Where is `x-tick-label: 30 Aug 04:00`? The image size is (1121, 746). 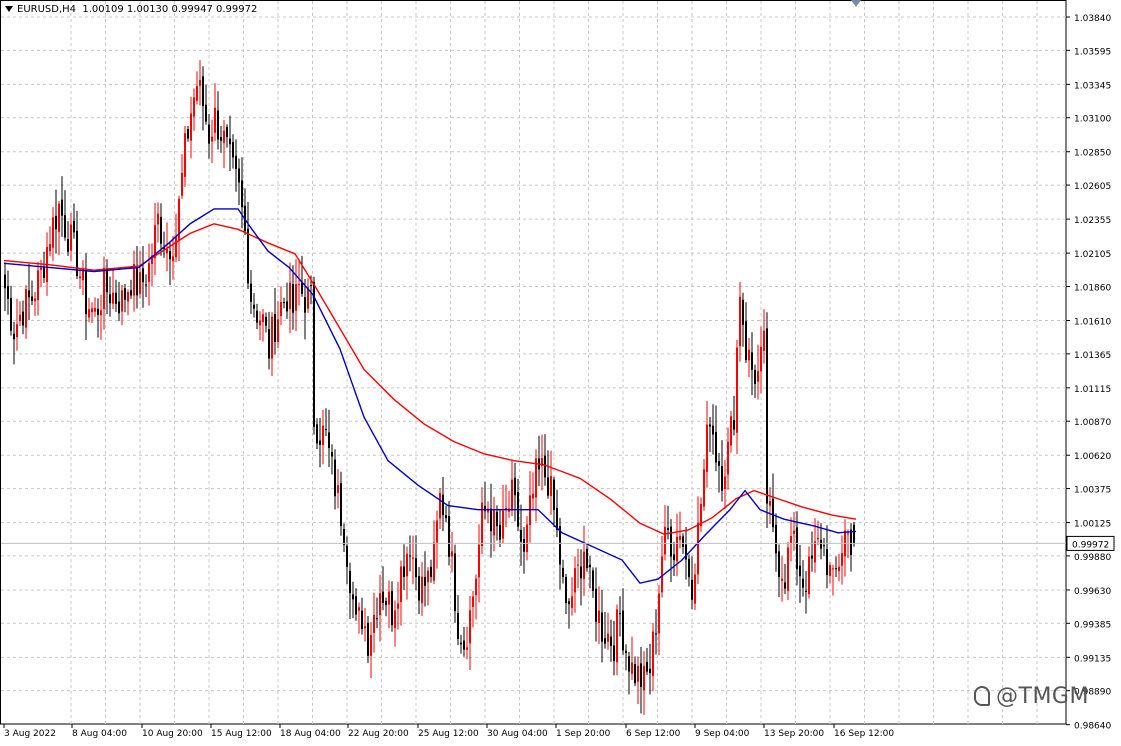 x-tick-label: 30 Aug 04:00 is located at coordinates (517, 734).